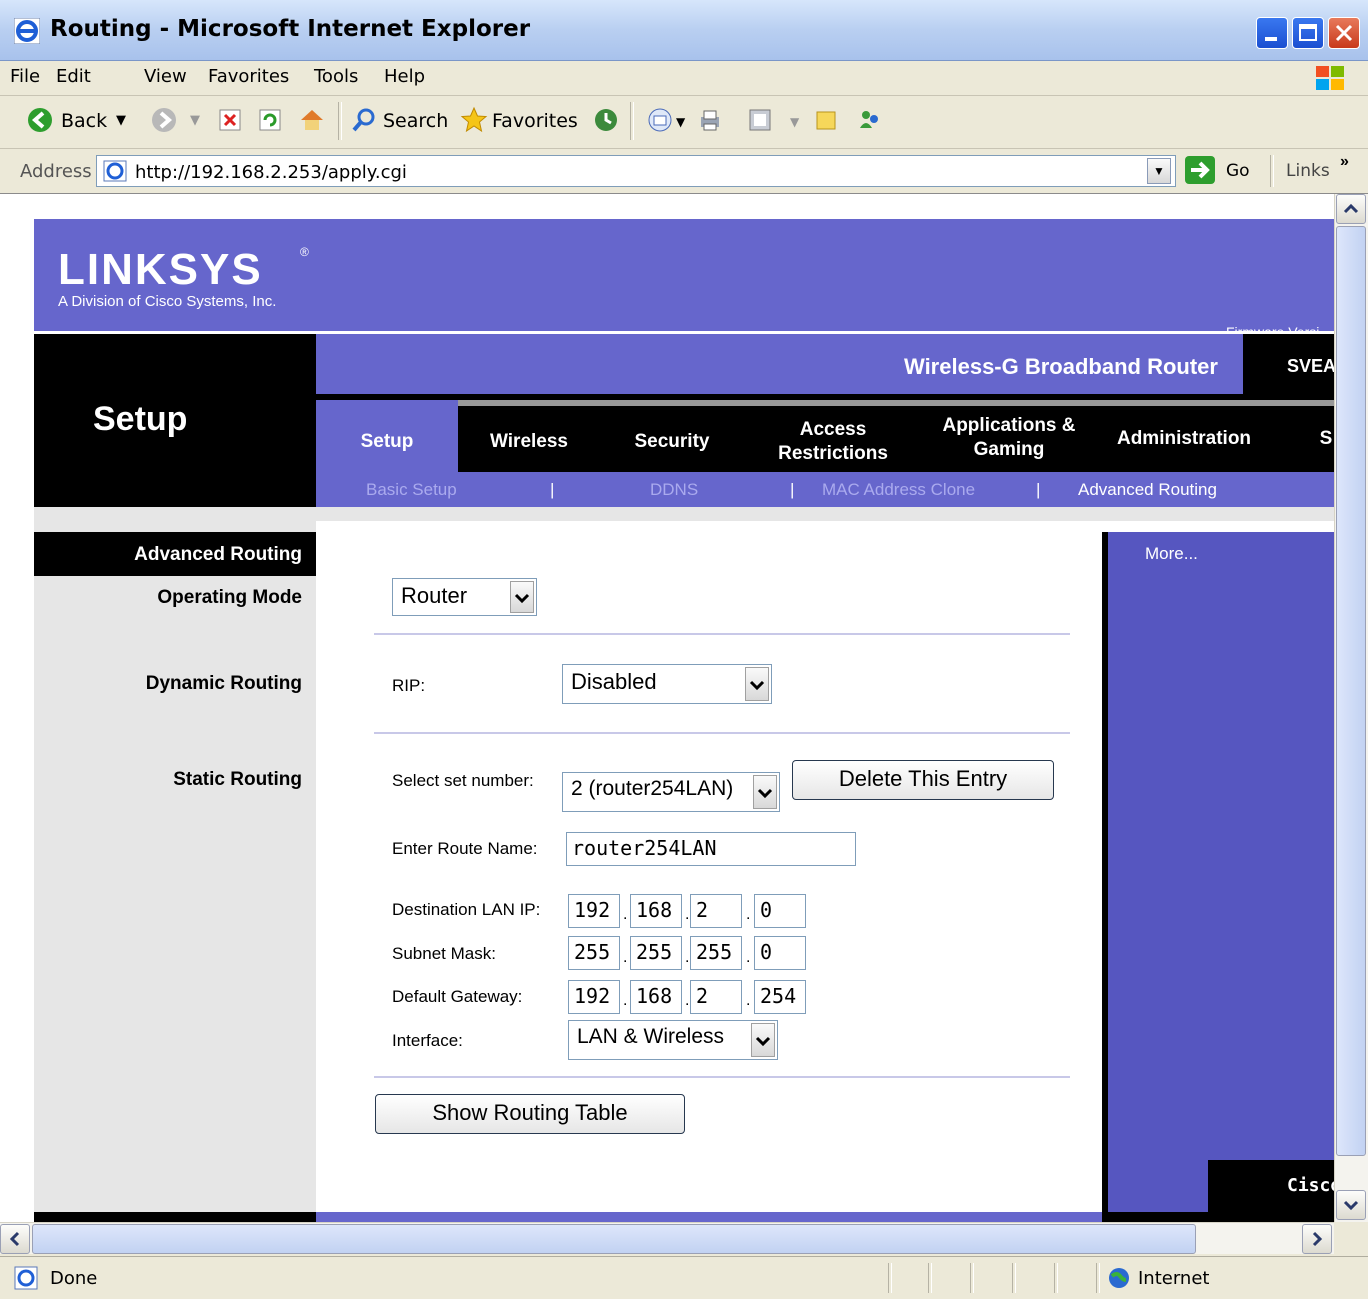  I want to click on gateway-octet-2: 168, so click(656, 997).